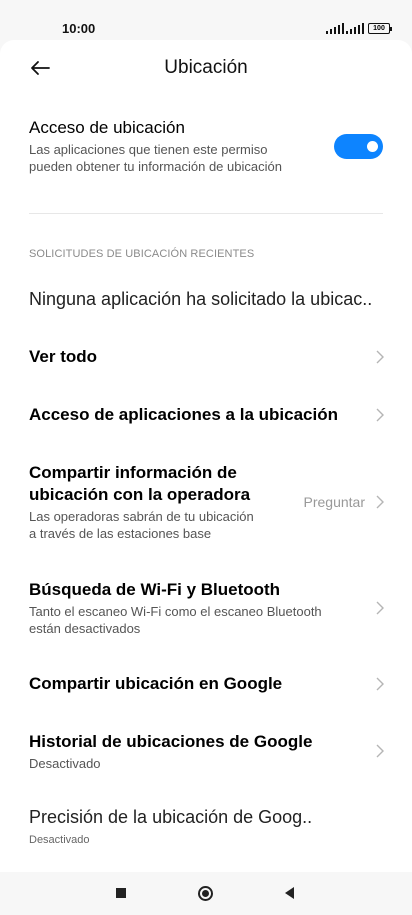 The image size is (412, 915). I want to click on wifi-bt-scan-description-2: están desactivados, so click(85, 628).